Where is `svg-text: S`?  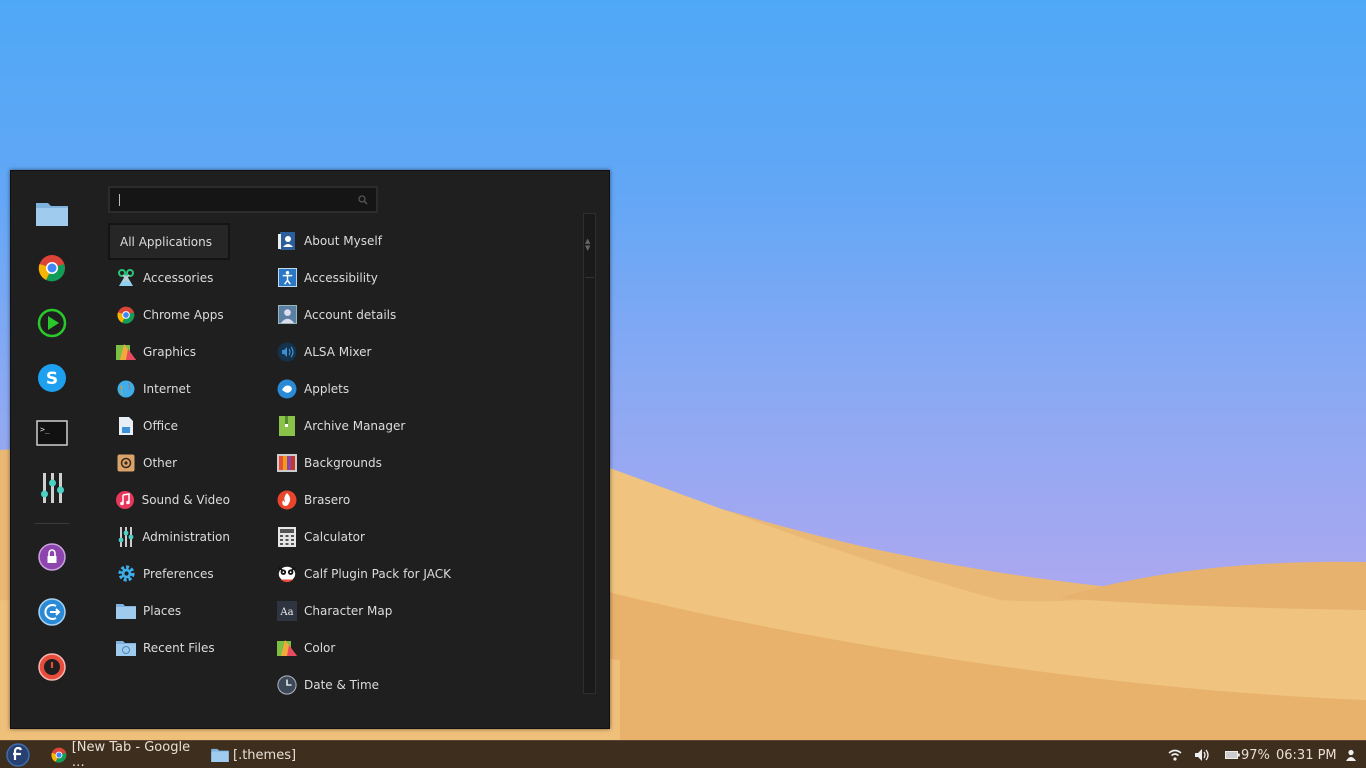
svg-text: S is located at coordinates (52, 379).